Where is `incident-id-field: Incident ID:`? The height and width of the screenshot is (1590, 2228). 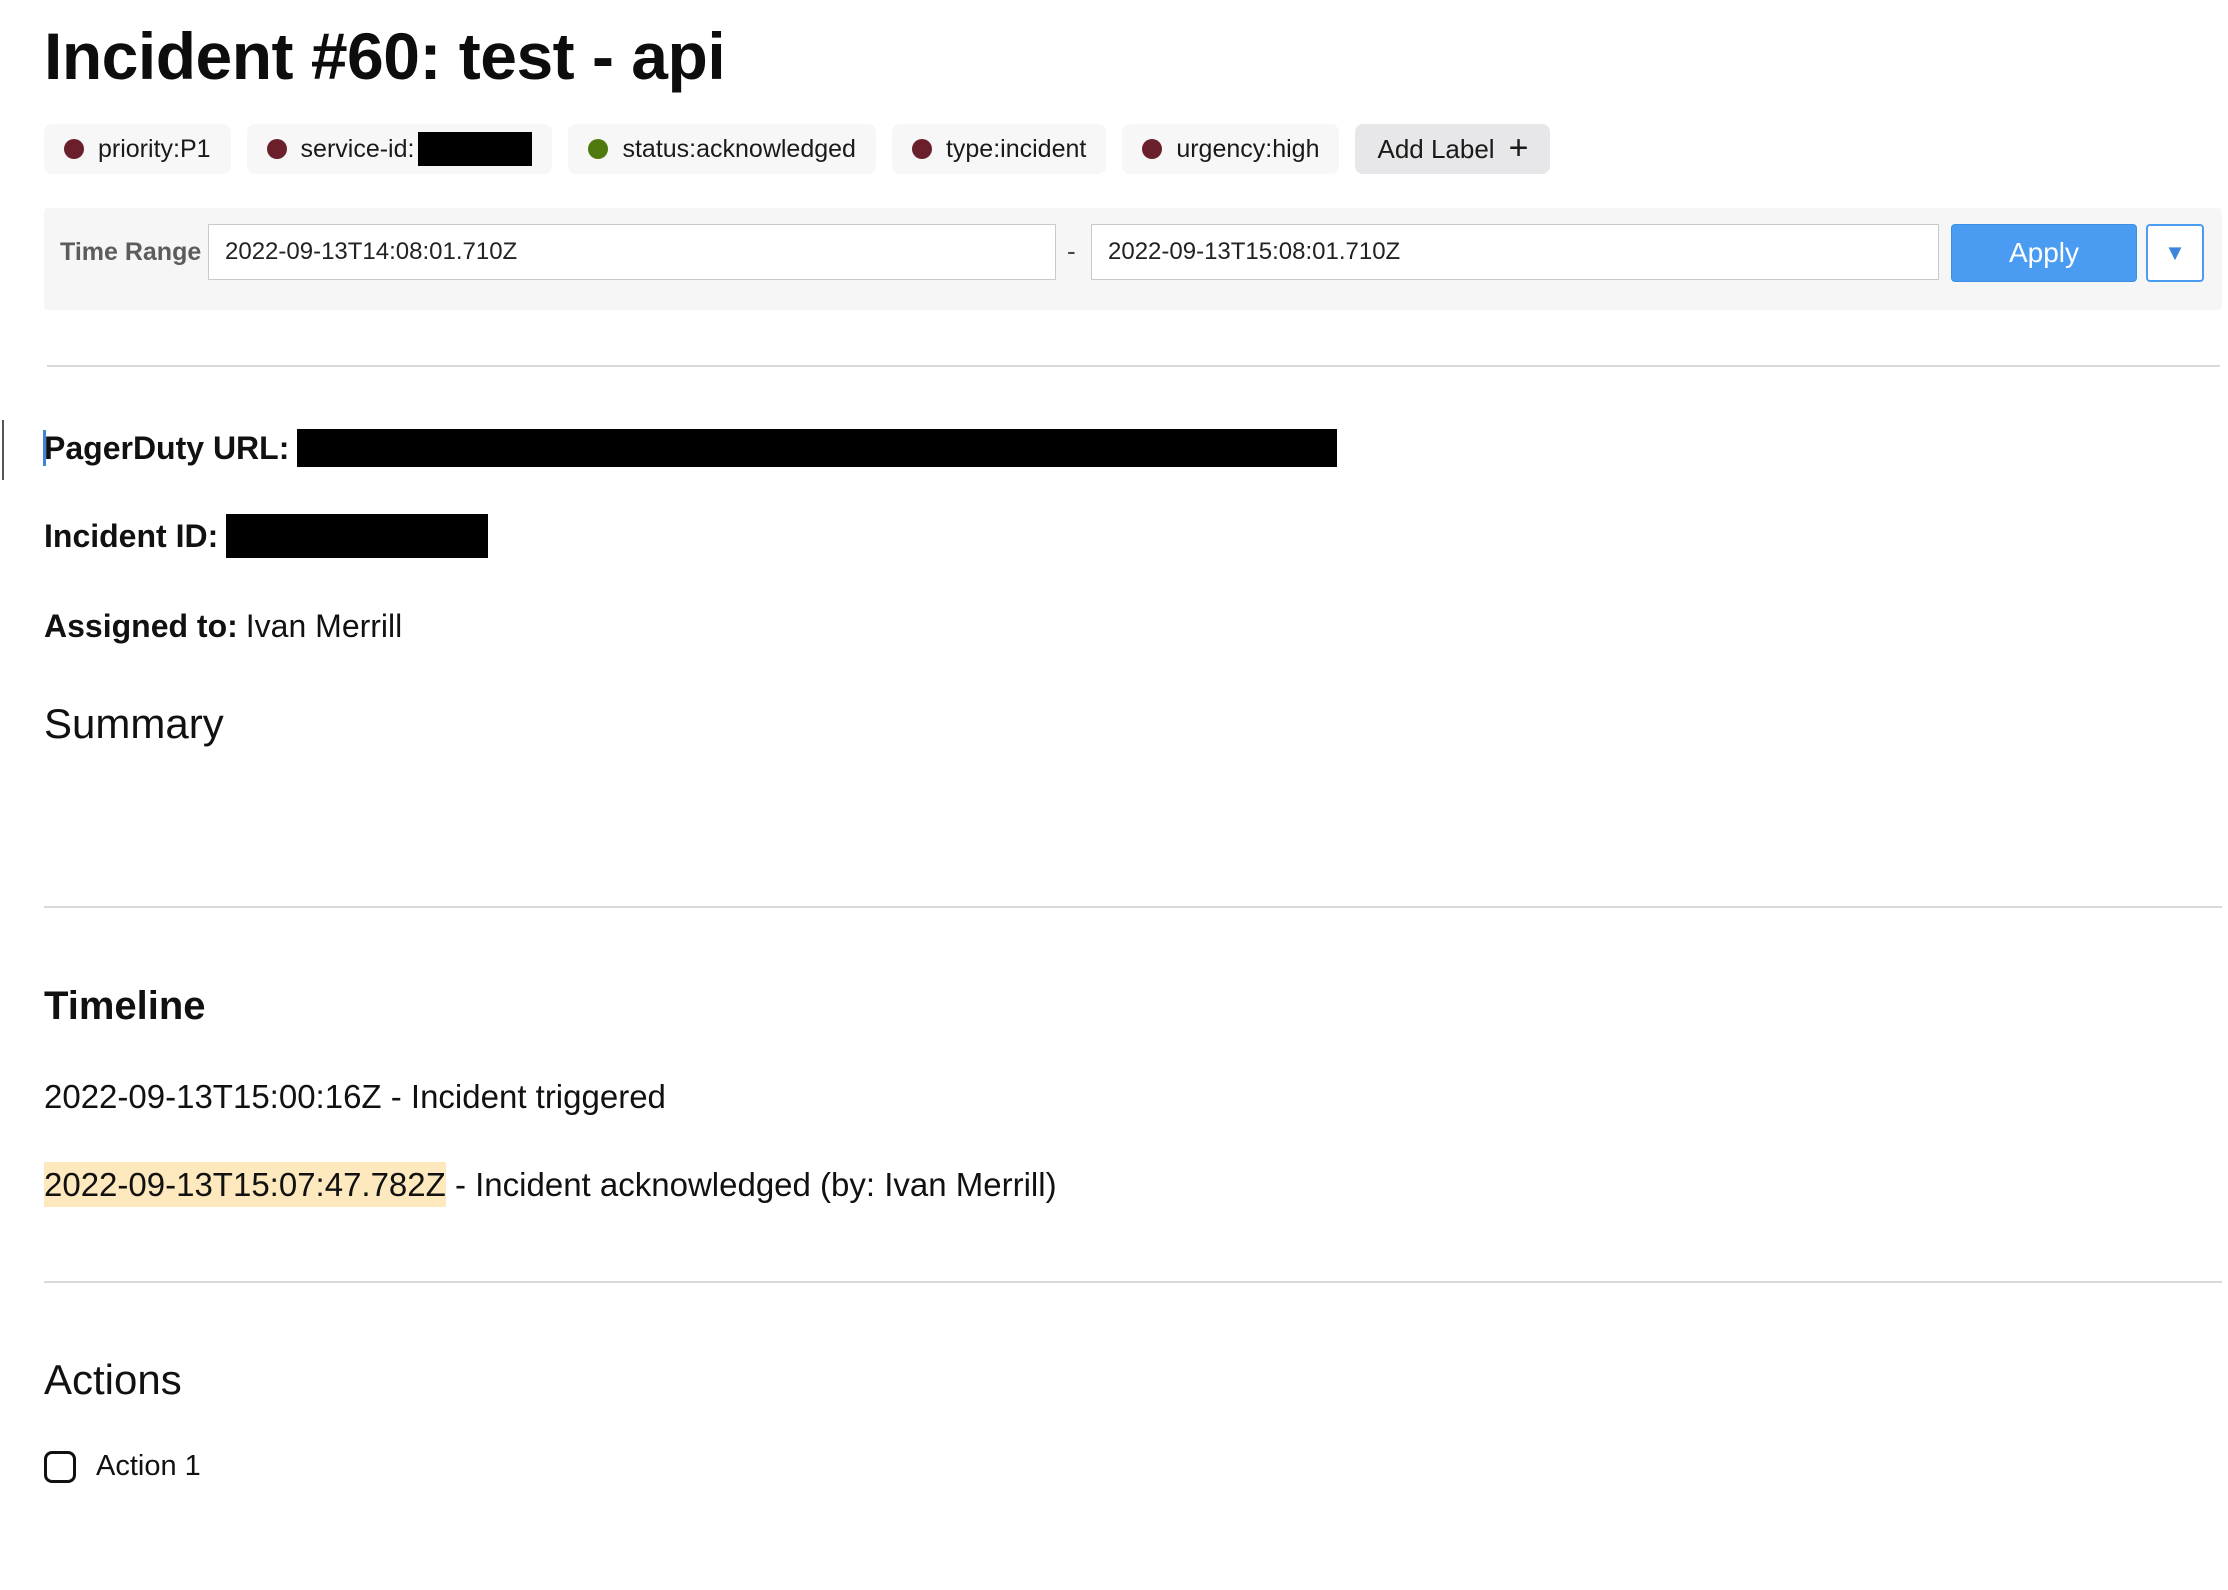
incident-id-field: Incident ID: is located at coordinates (266, 536).